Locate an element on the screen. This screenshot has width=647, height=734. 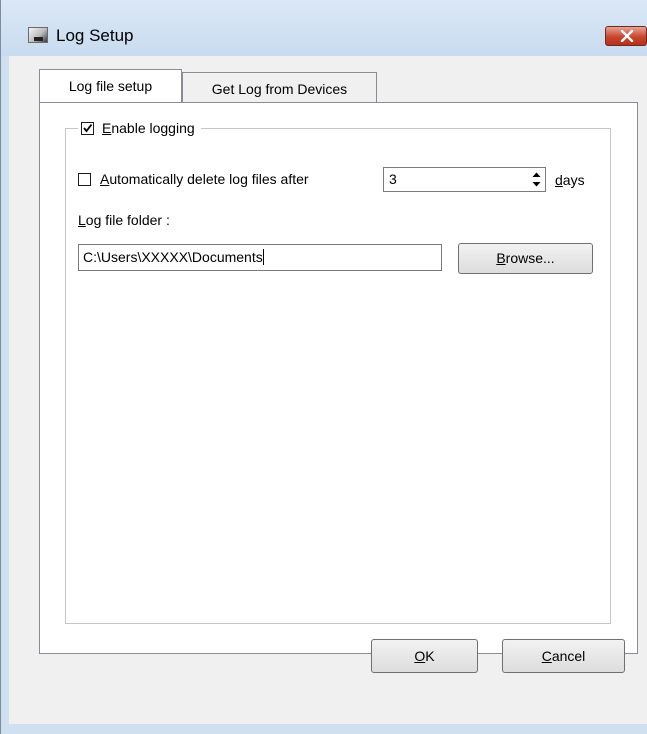
enable-logging-label: Enable logging is located at coordinates (148, 128).